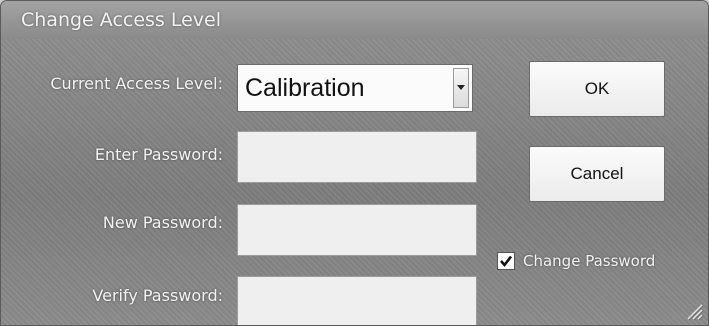 The image size is (709, 326). I want to click on current-access-level-label: Current Access Level:, so click(136, 83).